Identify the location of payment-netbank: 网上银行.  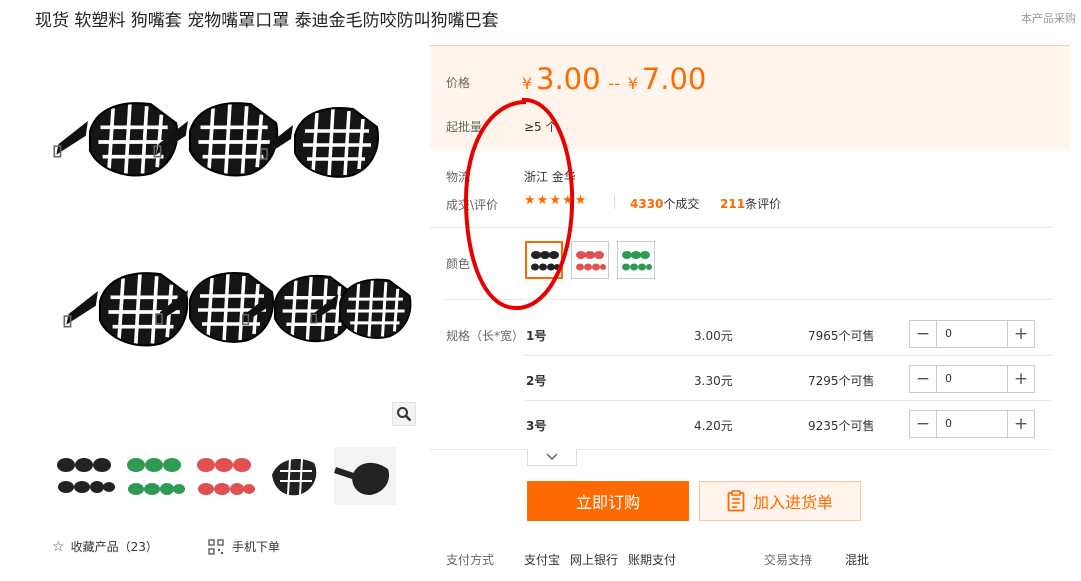
(594, 560).